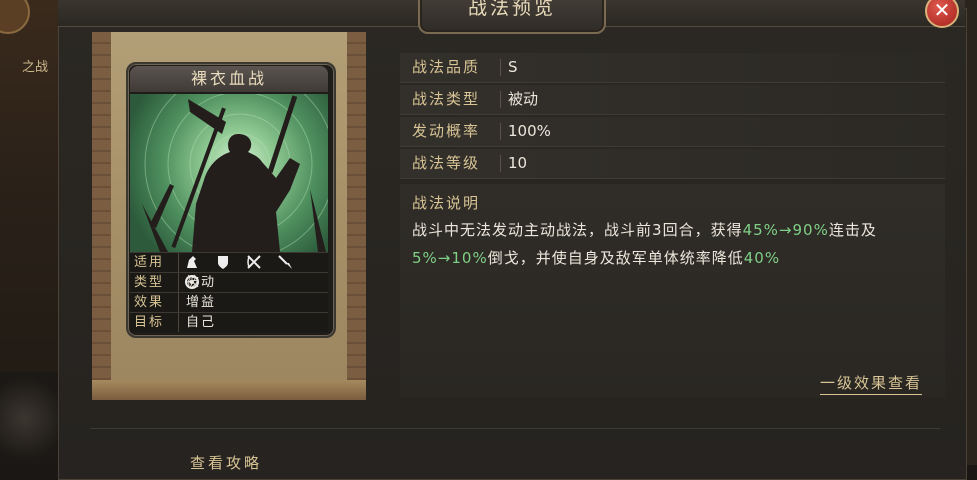 The height and width of the screenshot is (480, 977). I want to click on type-label: 类型, so click(149, 282).